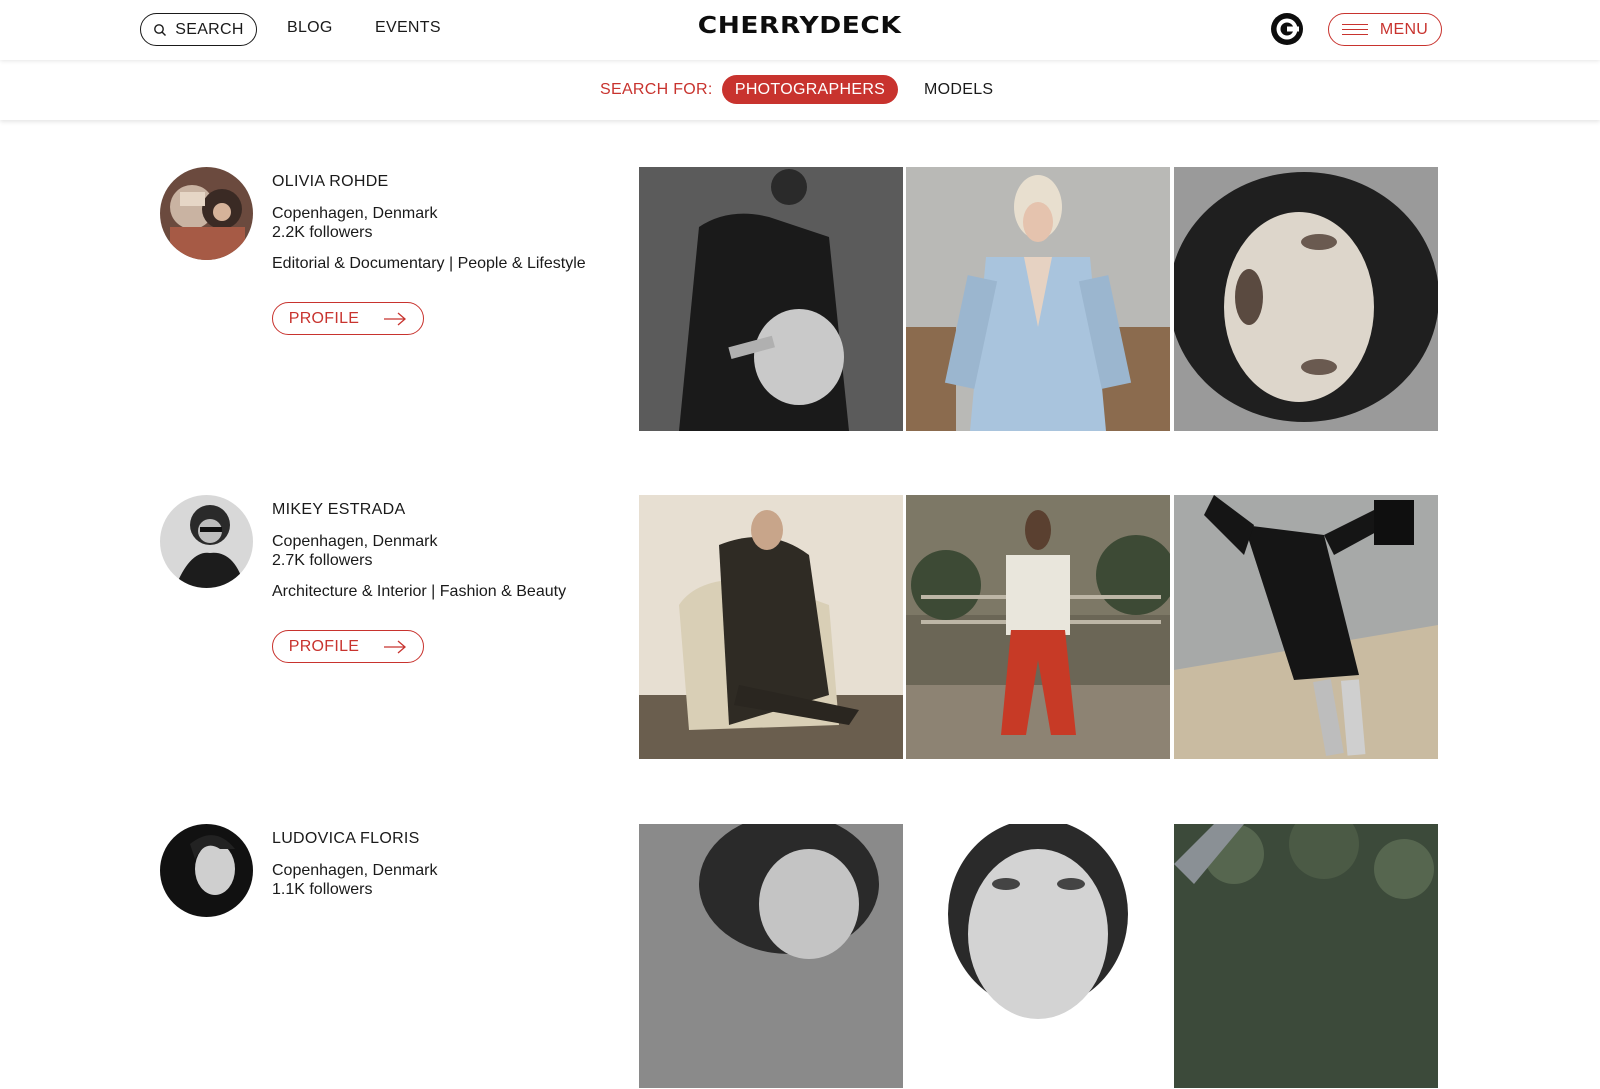 This screenshot has height=1089, width=1600. What do you see at coordinates (322, 560) in the screenshot?
I see `photographer-followers: 2.7K followers` at bounding box center [322, 560].